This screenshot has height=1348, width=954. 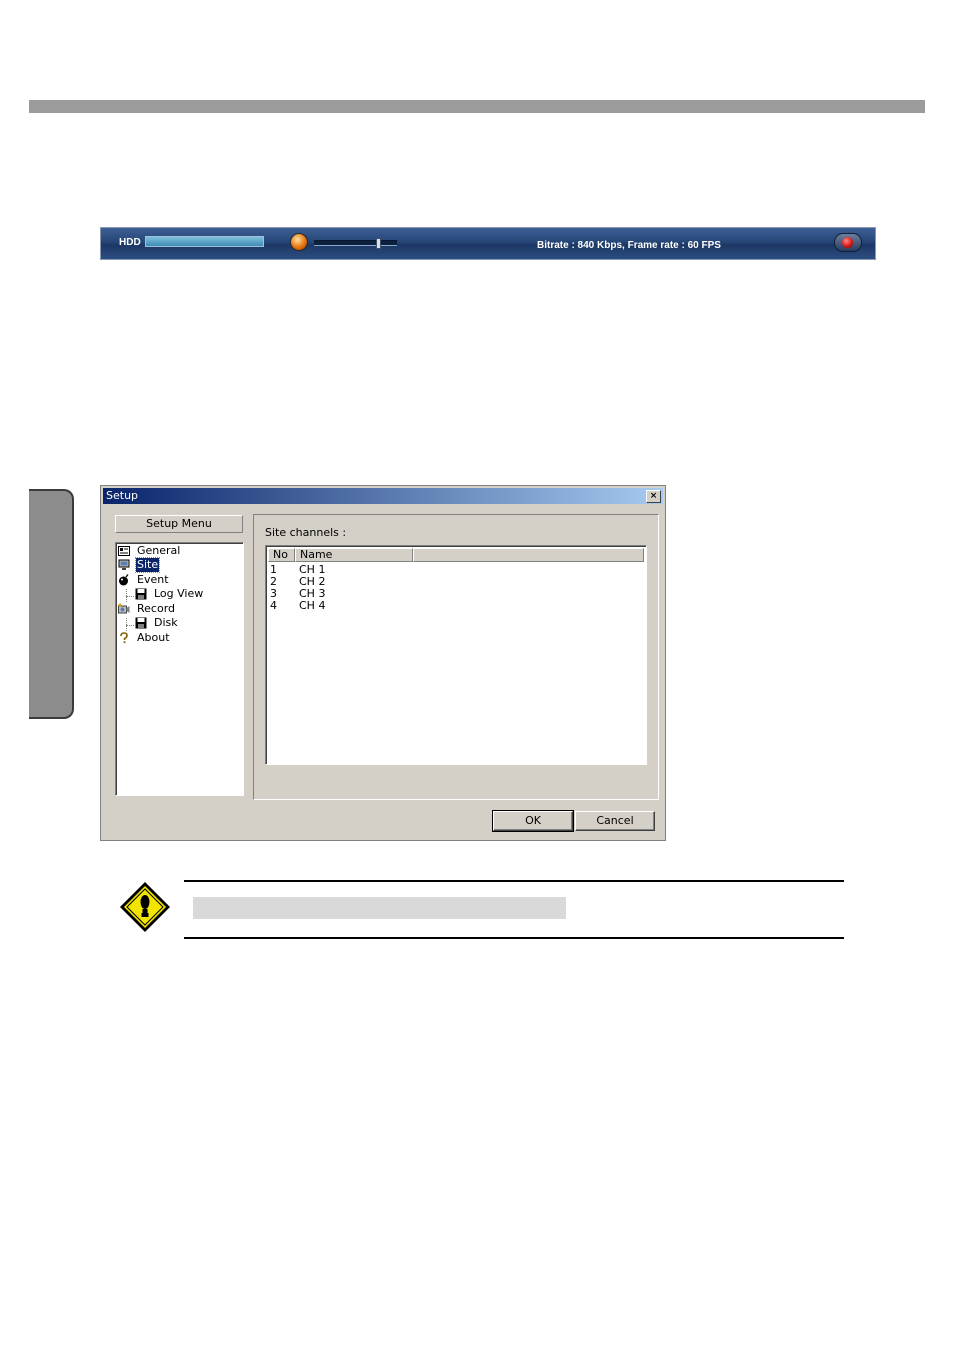 What do you see at coordinates (156, 608) in the screenshot?
I see `tree-item-label: Record` at bounding box center [156, 608].